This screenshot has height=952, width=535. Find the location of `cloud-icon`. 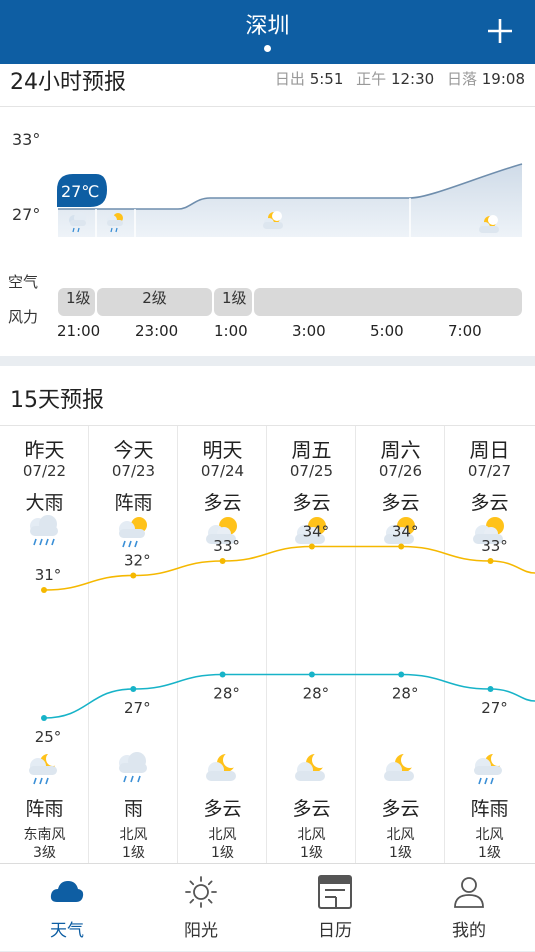

cloud-icon is located at coordinates (67, 891).